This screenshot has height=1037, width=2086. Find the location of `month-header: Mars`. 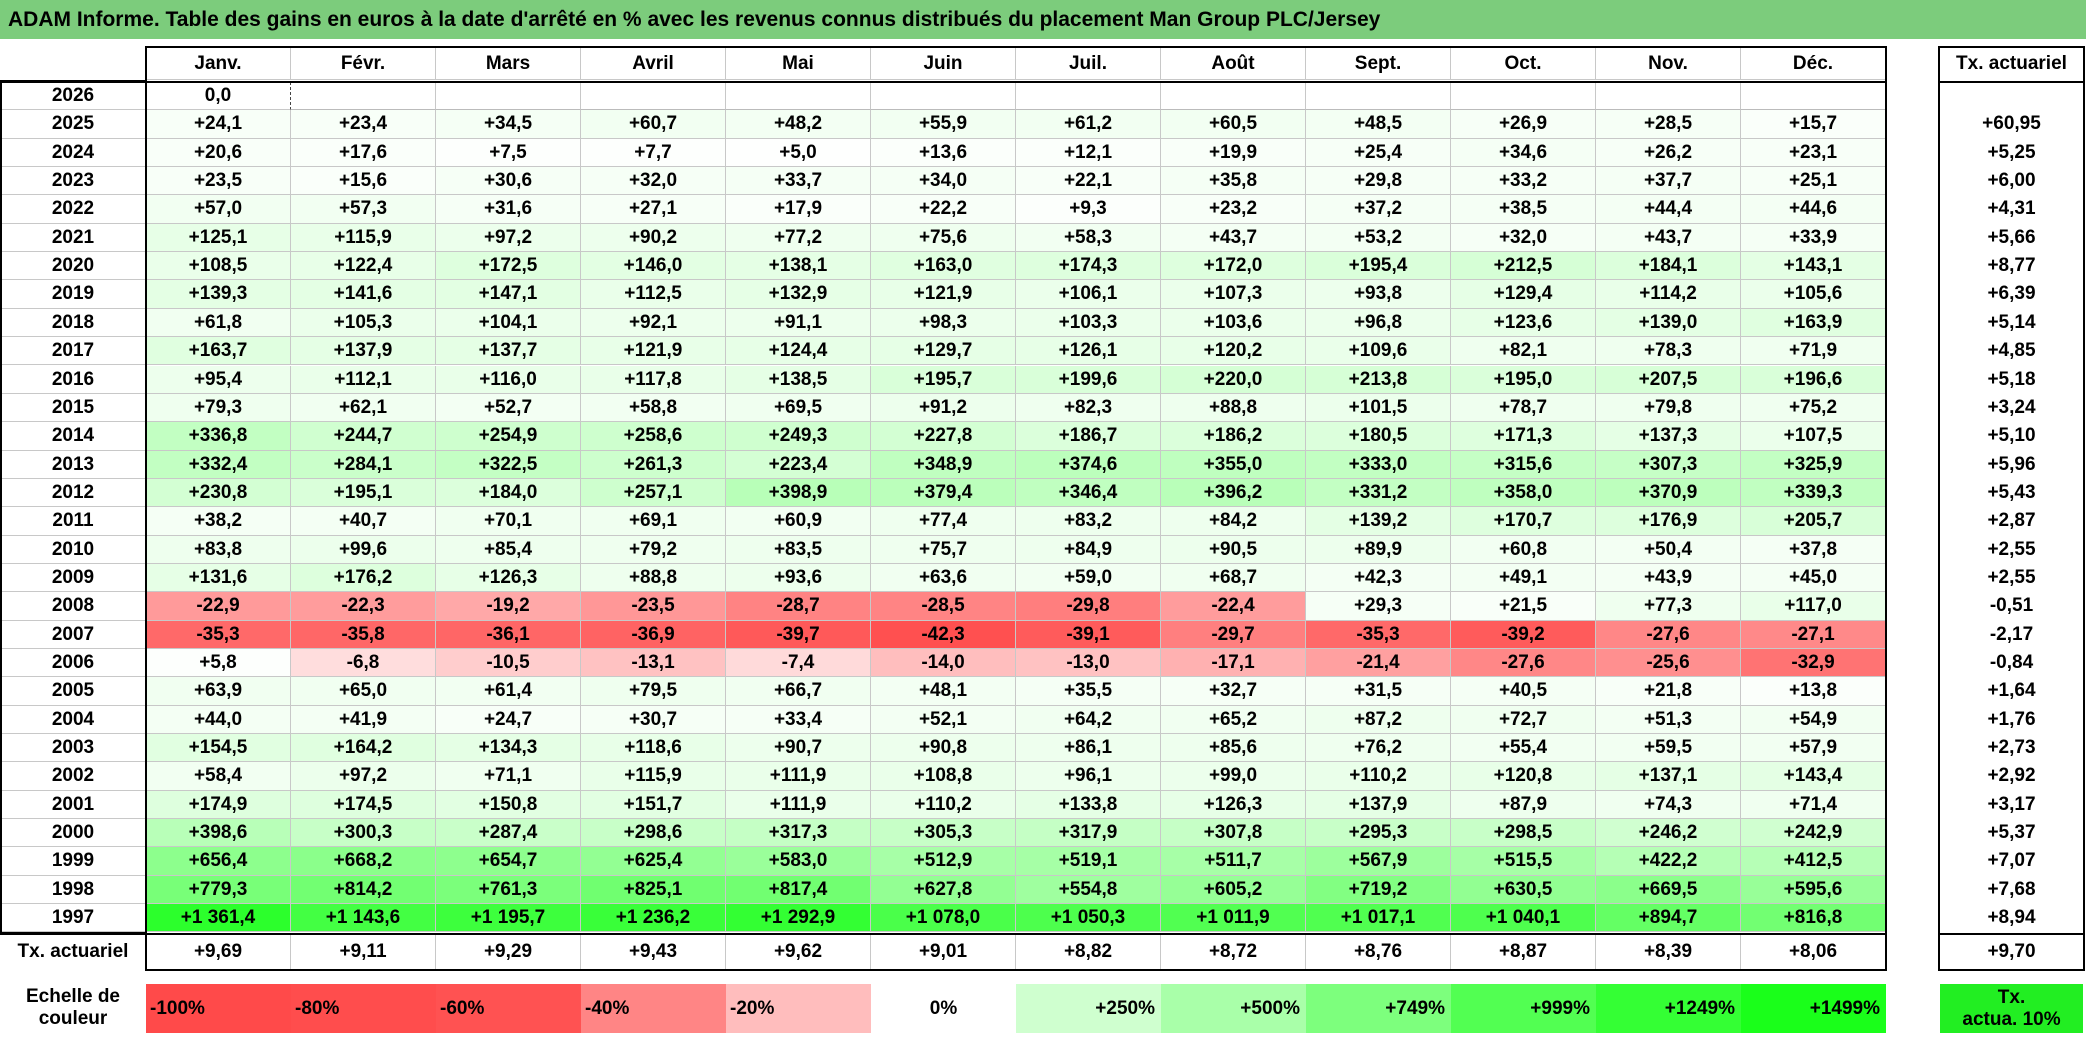

month-header: Mars is located at coordinates (508, 64).